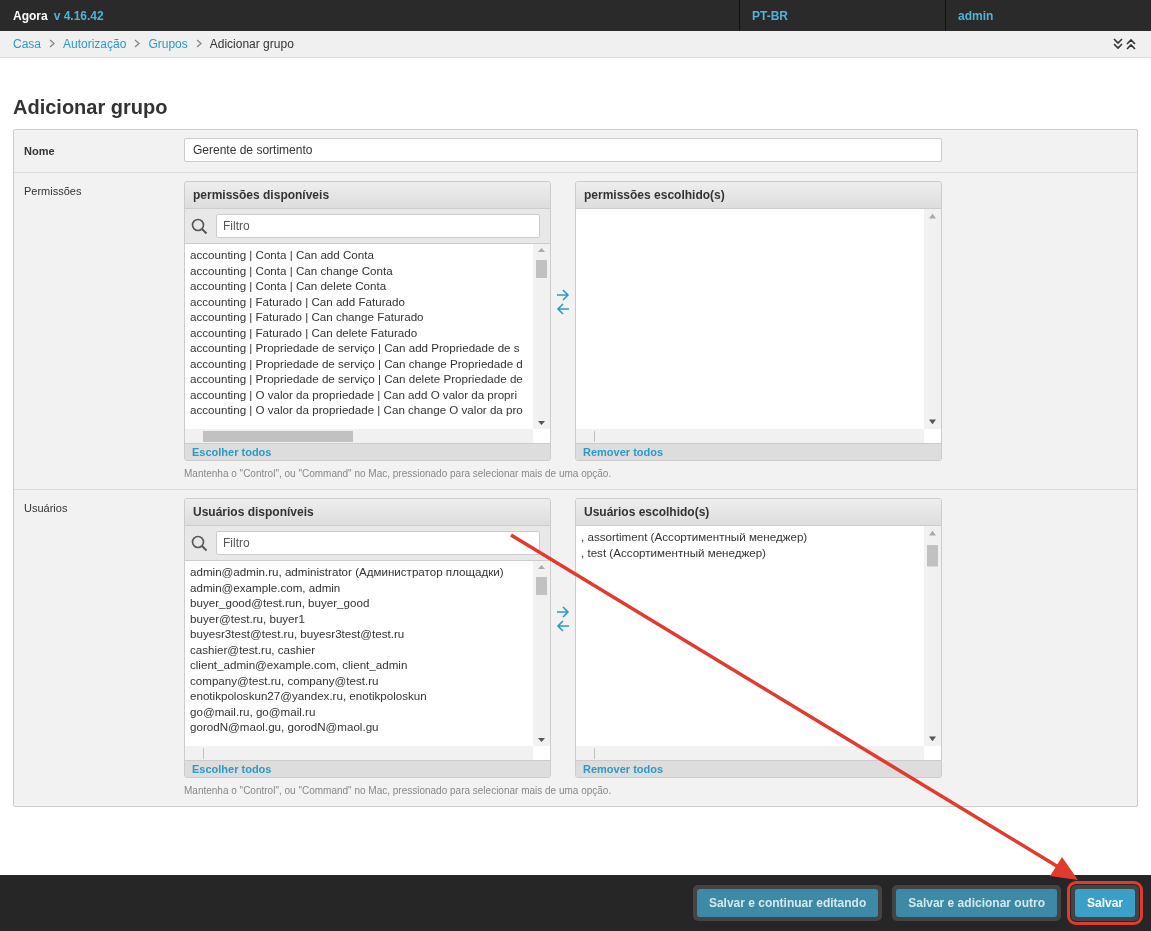 The width and height of the screenshot is (1151, 931). I want to click on field-label: Nome, so click(40, 151).